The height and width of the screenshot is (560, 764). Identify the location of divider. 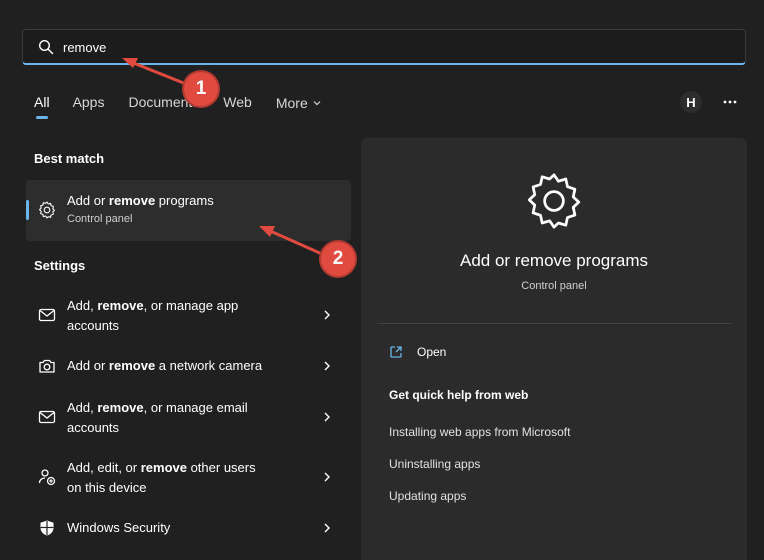
(554, 323).